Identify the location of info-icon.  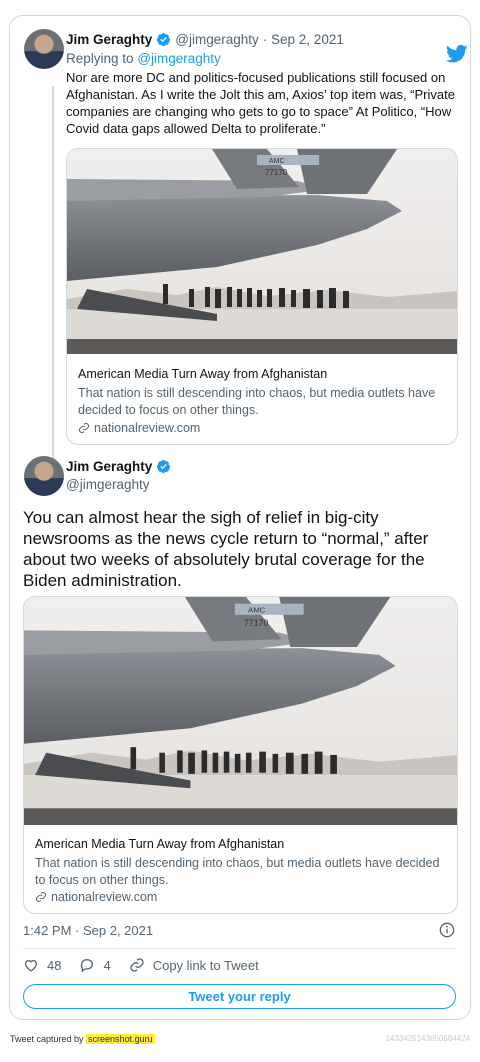
(447, 930).